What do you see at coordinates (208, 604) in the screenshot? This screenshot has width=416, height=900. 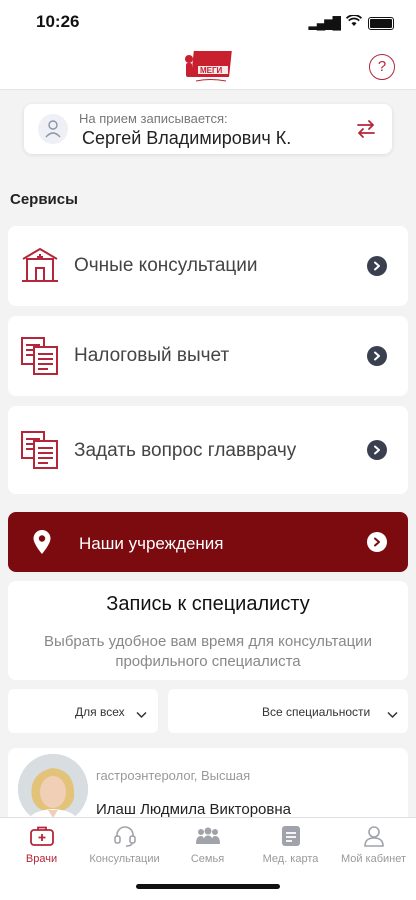 I see `booking-title: Запись к специалисту` at bounding box center [208, 604].